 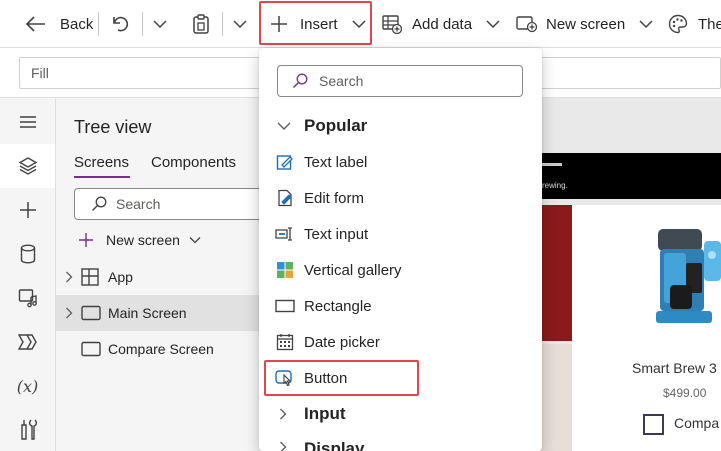 I want to click on button-highlight, so click(x=341, y=378).